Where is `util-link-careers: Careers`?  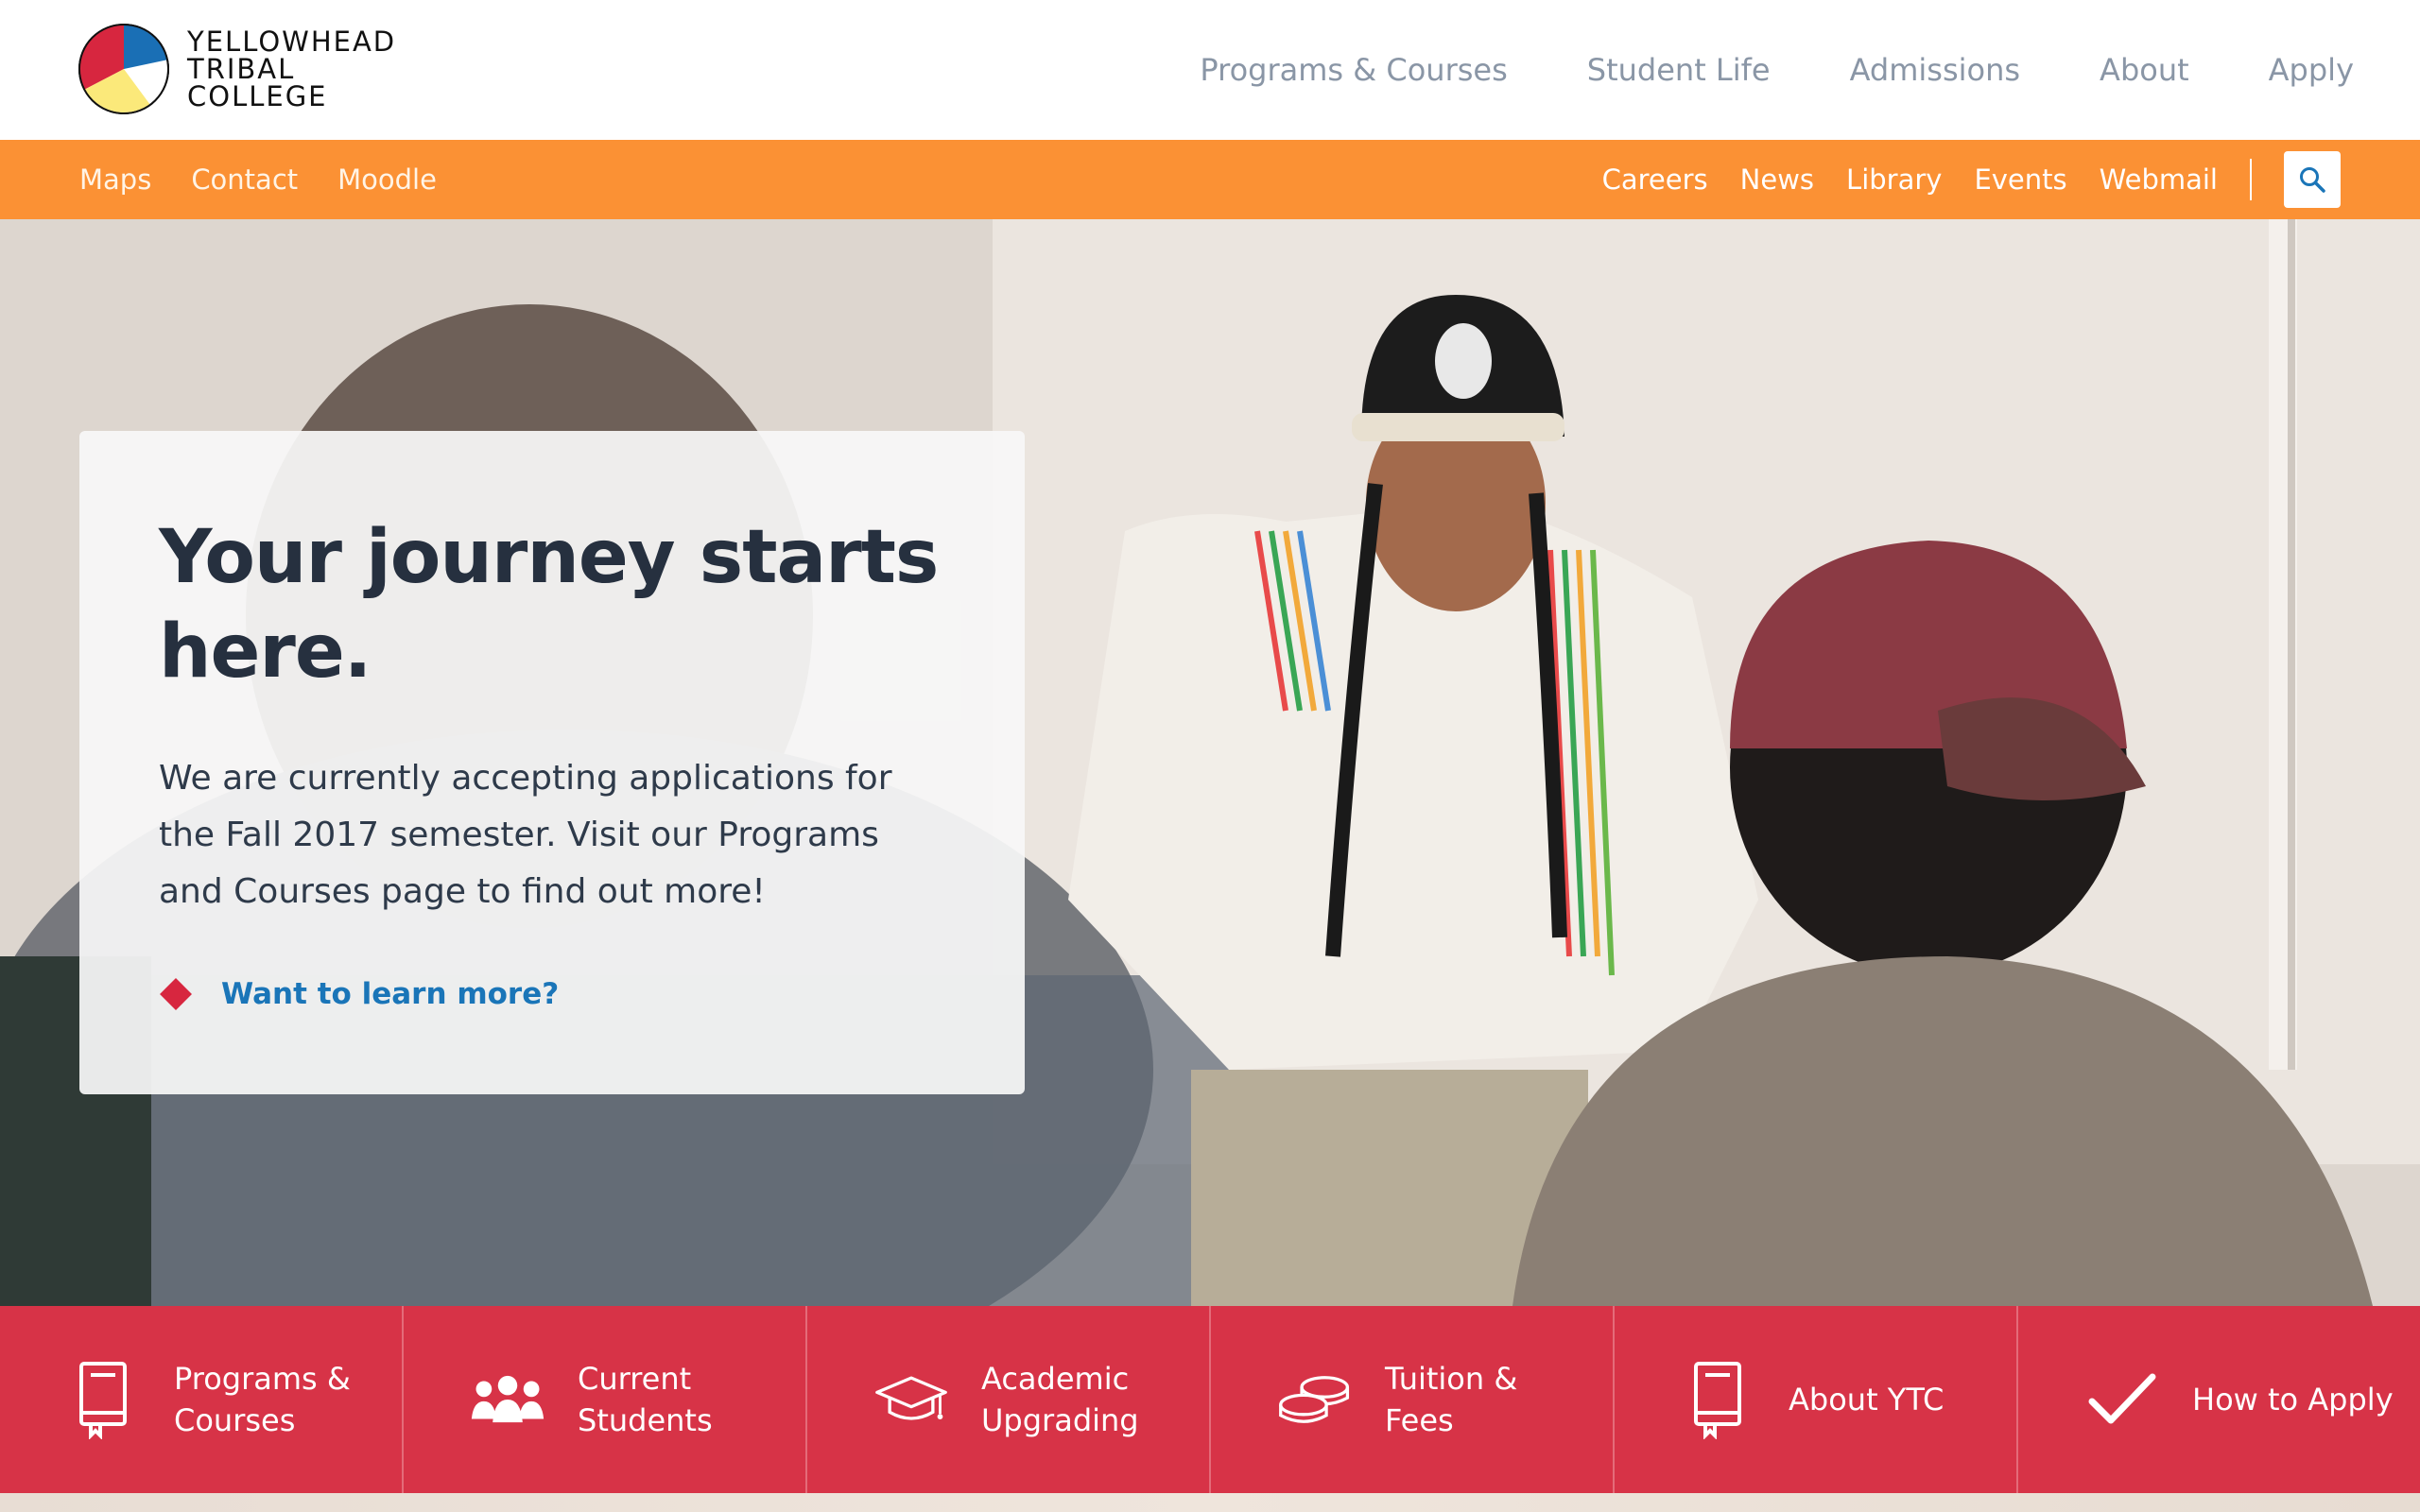
util-link-careers: Careers is located at coordinates (1655, 179).